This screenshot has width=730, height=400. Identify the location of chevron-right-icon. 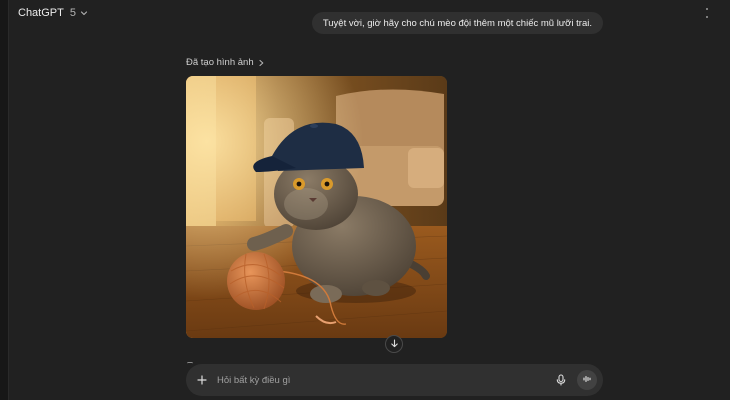
(261, 63).